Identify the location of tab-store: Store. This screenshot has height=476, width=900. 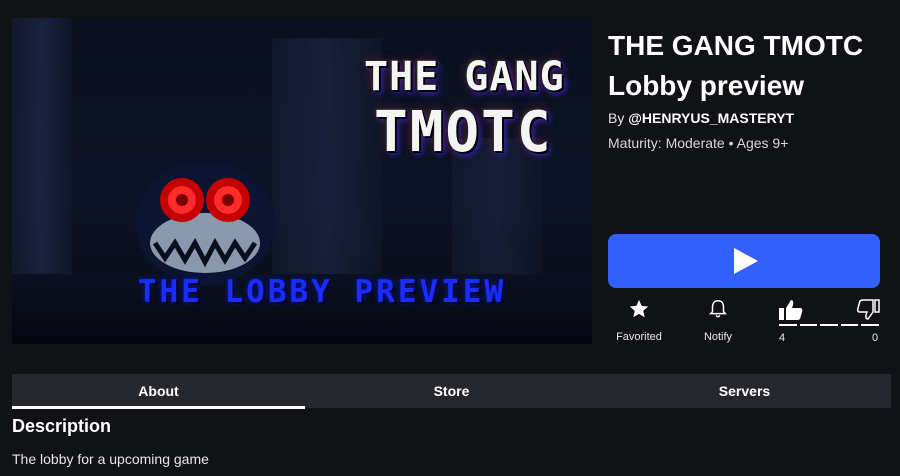
(451, 391).